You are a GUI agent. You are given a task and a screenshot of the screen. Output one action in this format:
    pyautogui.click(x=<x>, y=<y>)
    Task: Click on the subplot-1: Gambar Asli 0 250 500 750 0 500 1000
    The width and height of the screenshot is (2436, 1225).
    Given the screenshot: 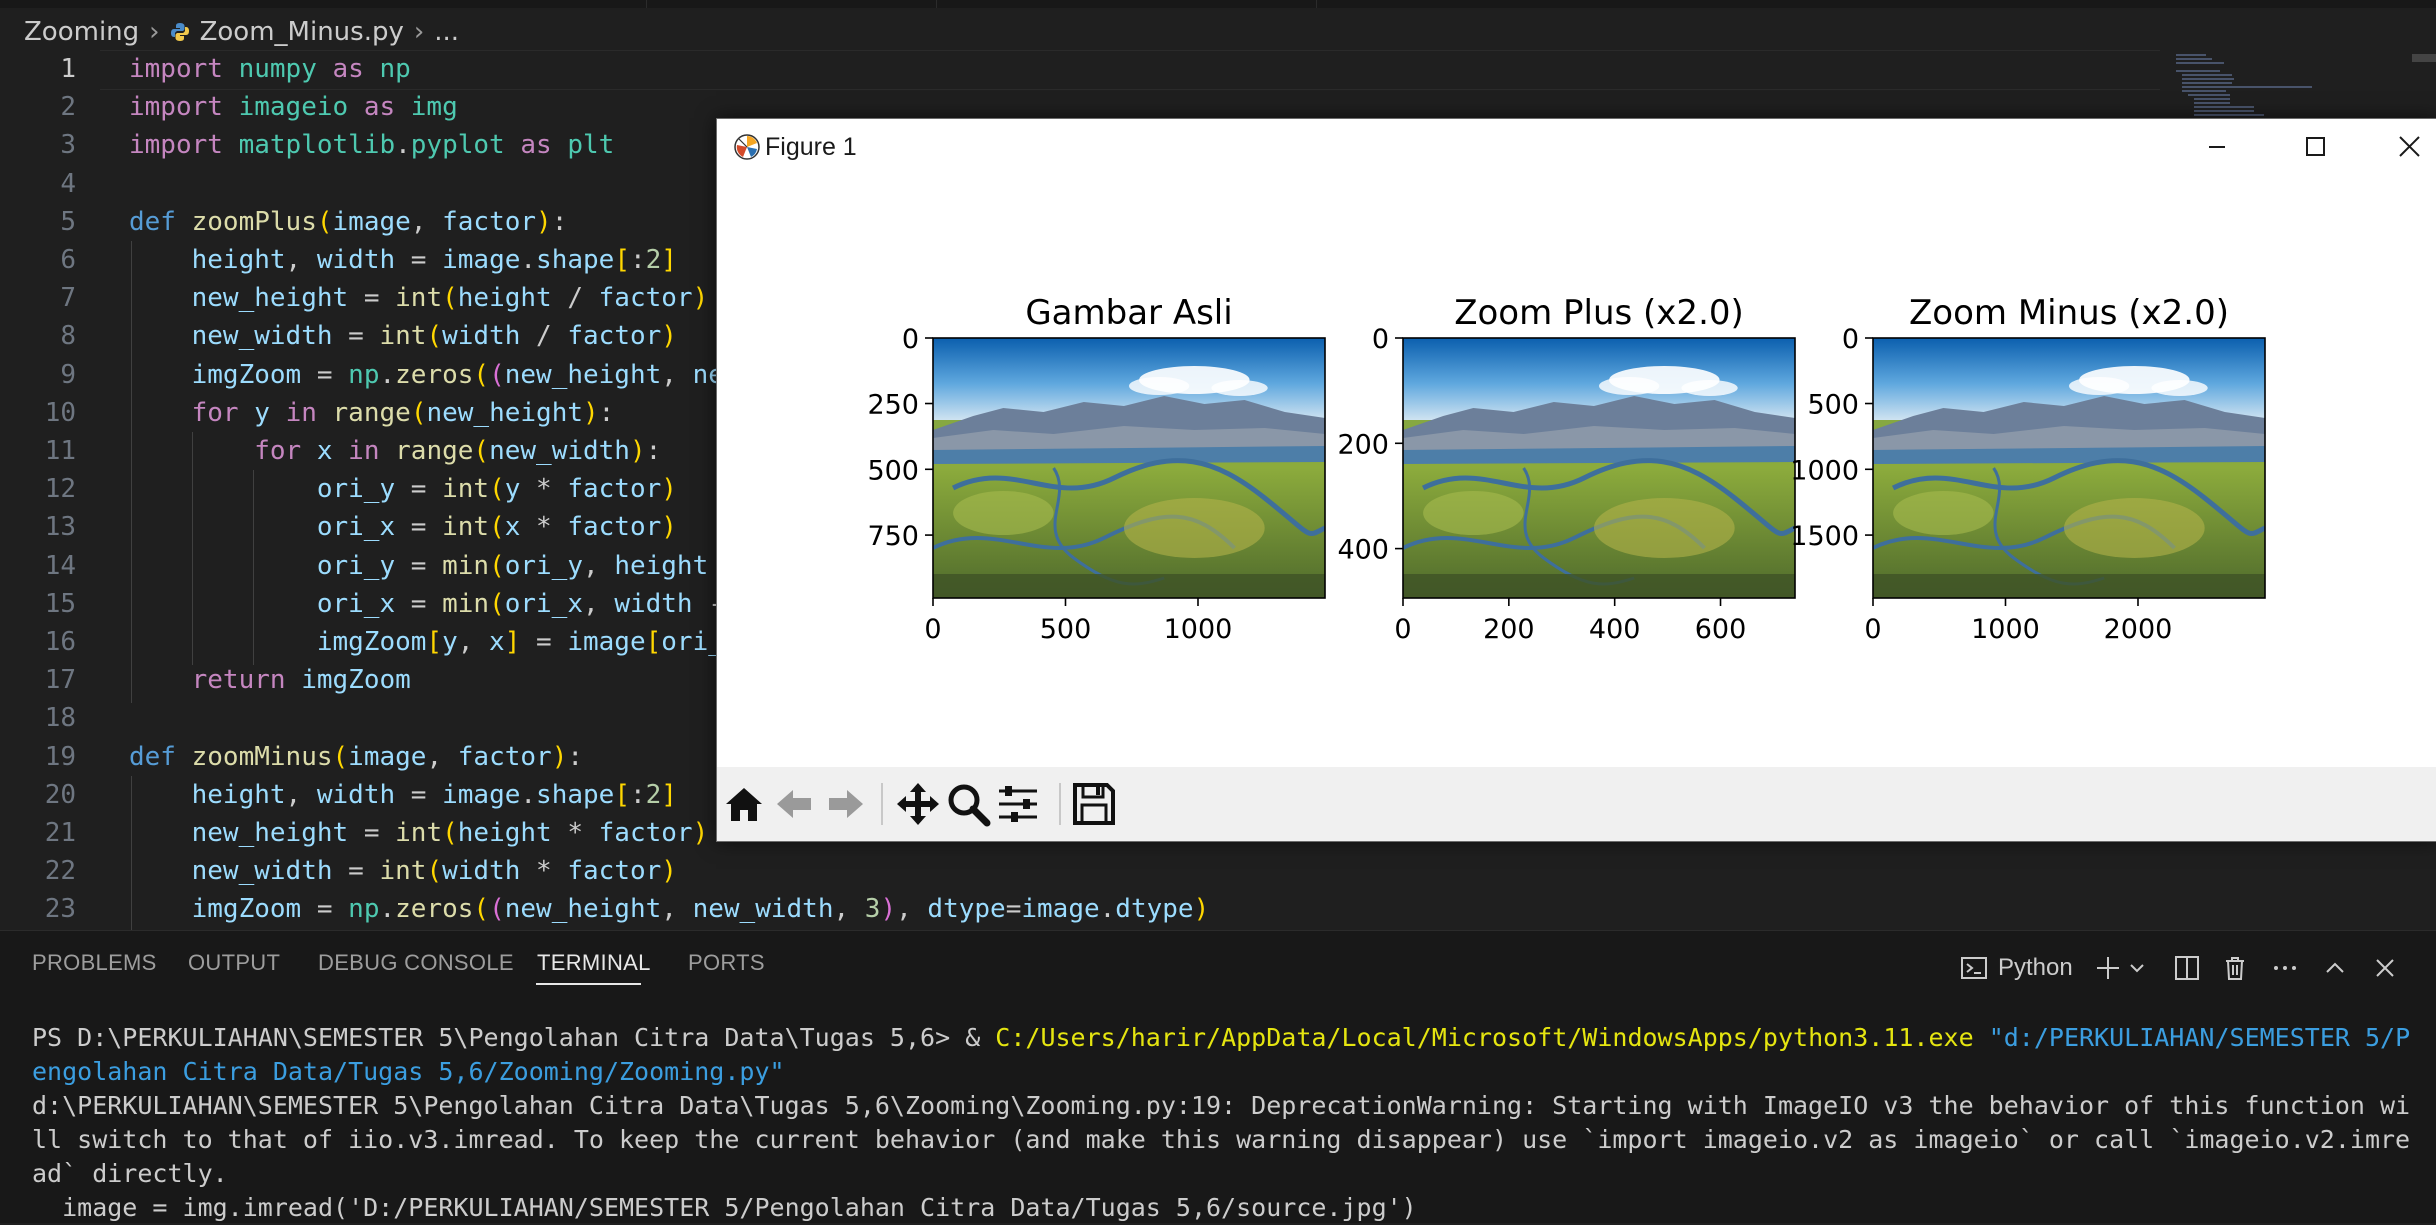 What is the action you would take?
    pyautogui.click(x=1096, y=469)
    